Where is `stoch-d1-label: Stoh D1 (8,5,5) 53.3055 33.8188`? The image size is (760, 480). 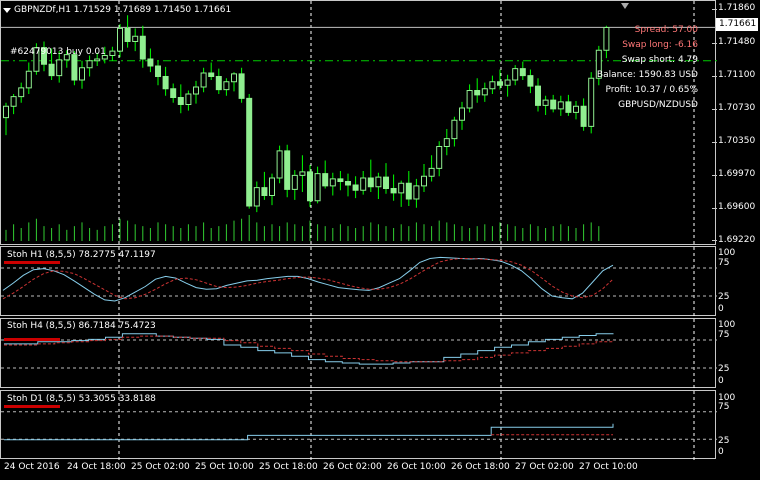 stoch-d1-label: Stoh D1 (8,5,5) 53.3055 33.8188 is located at coordinates (81, 399).